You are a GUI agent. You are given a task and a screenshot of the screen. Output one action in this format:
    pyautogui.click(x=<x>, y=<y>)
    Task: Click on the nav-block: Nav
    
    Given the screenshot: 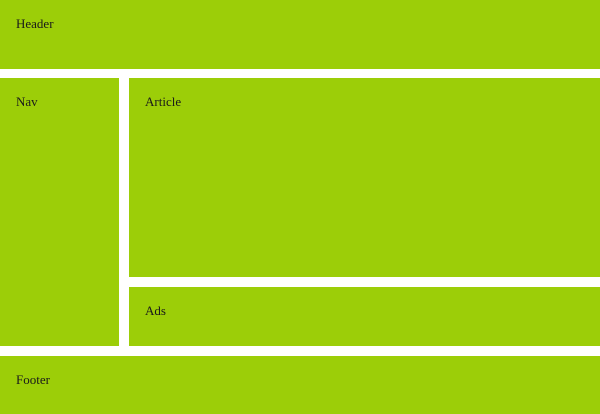 What is the action you would take?
    pyautogui.click(x=59, y=212)
    